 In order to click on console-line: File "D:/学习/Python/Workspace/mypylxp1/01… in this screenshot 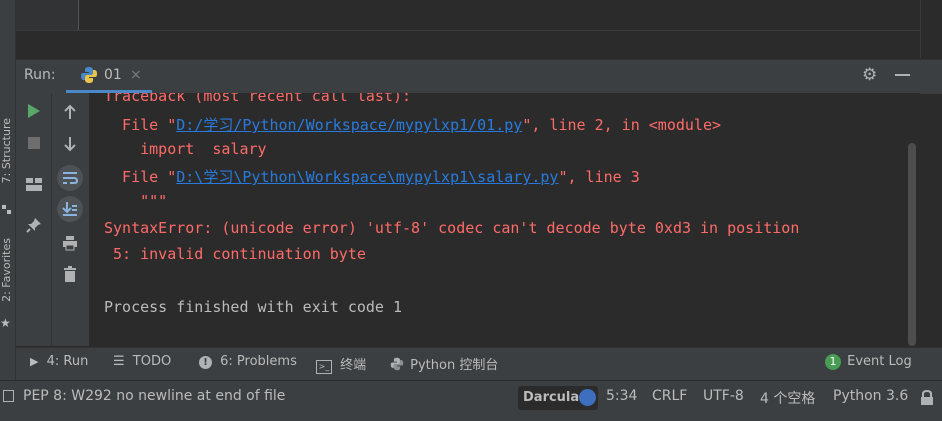, I will do `click(412, 124)`.